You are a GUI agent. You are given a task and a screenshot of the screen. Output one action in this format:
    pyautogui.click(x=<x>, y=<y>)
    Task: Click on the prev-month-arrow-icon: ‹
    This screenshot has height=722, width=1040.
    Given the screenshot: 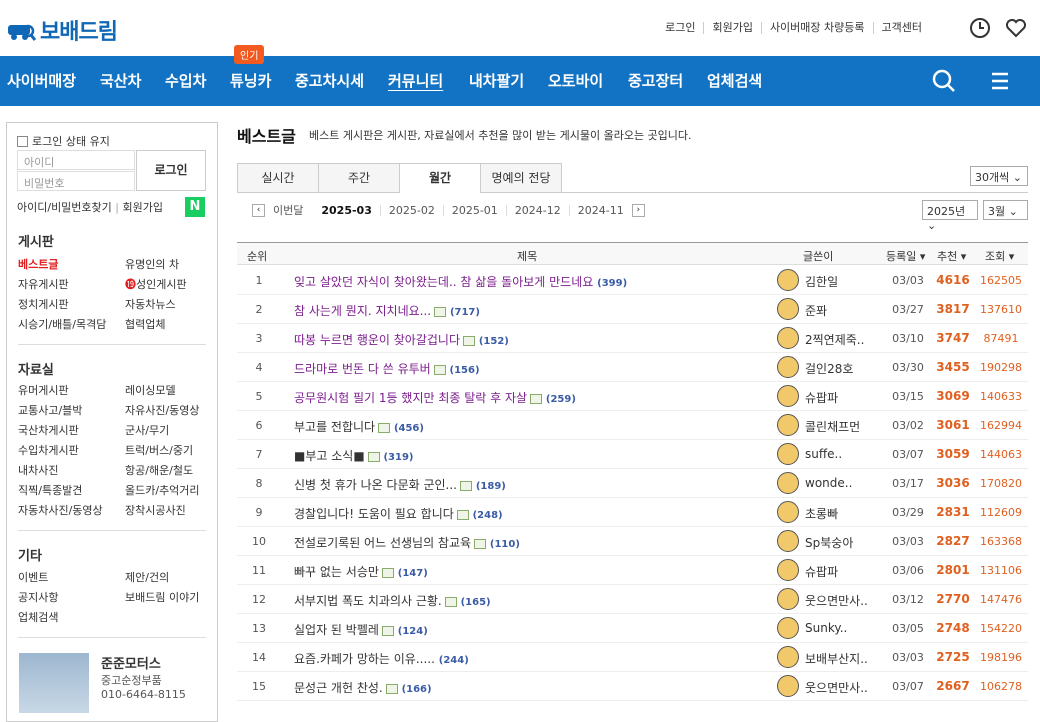 What is the action you would take?
    pyautogui.click(x=258, y=210)
    